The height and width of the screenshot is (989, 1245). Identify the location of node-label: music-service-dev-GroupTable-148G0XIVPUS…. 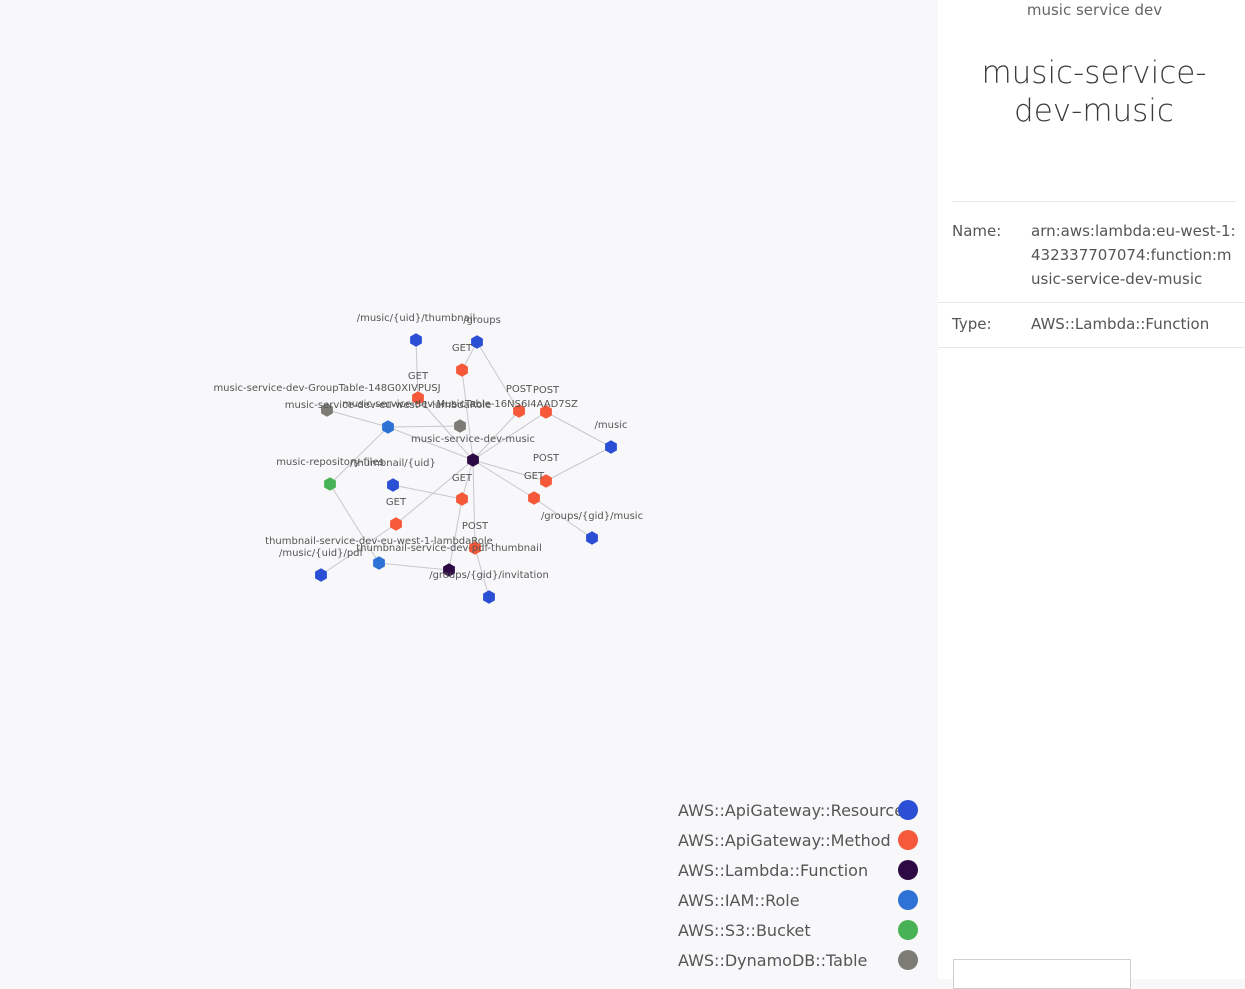
(326, 388).